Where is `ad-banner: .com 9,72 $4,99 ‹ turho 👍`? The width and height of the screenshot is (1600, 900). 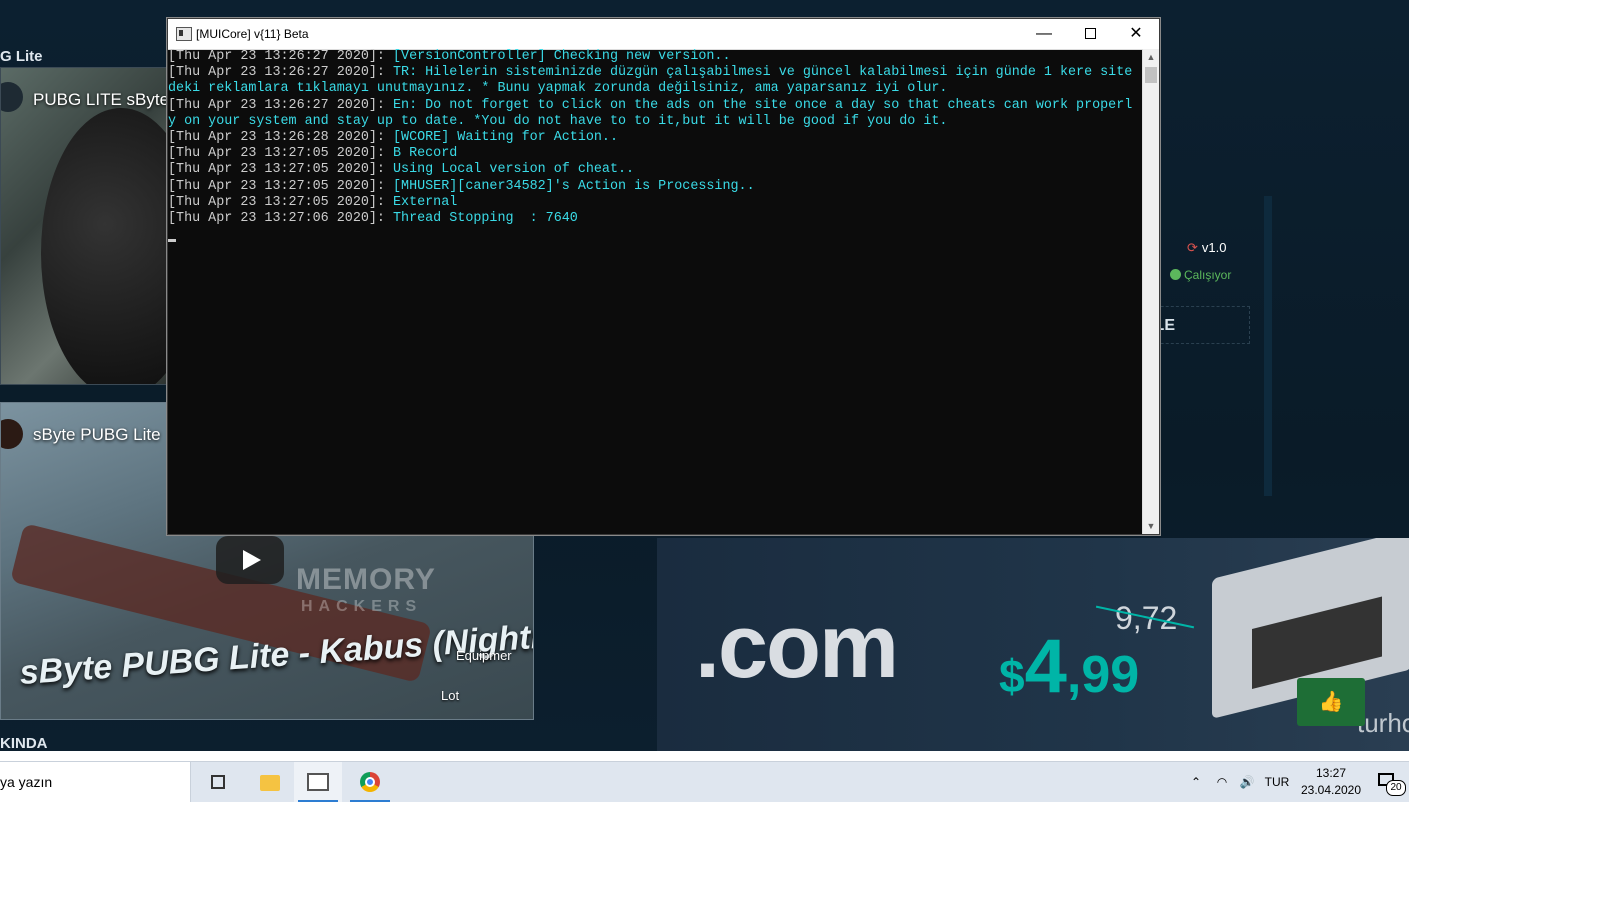 ad-banner: .com 9,72 $4,99 ‹ turho 👍 is located at coordinates (1033, 644).